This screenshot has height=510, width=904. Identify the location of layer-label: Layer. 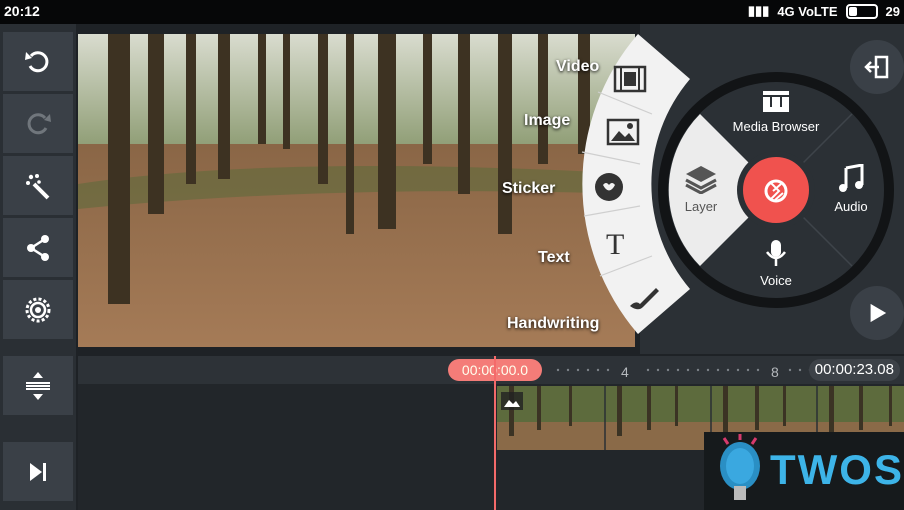
(701, 206).